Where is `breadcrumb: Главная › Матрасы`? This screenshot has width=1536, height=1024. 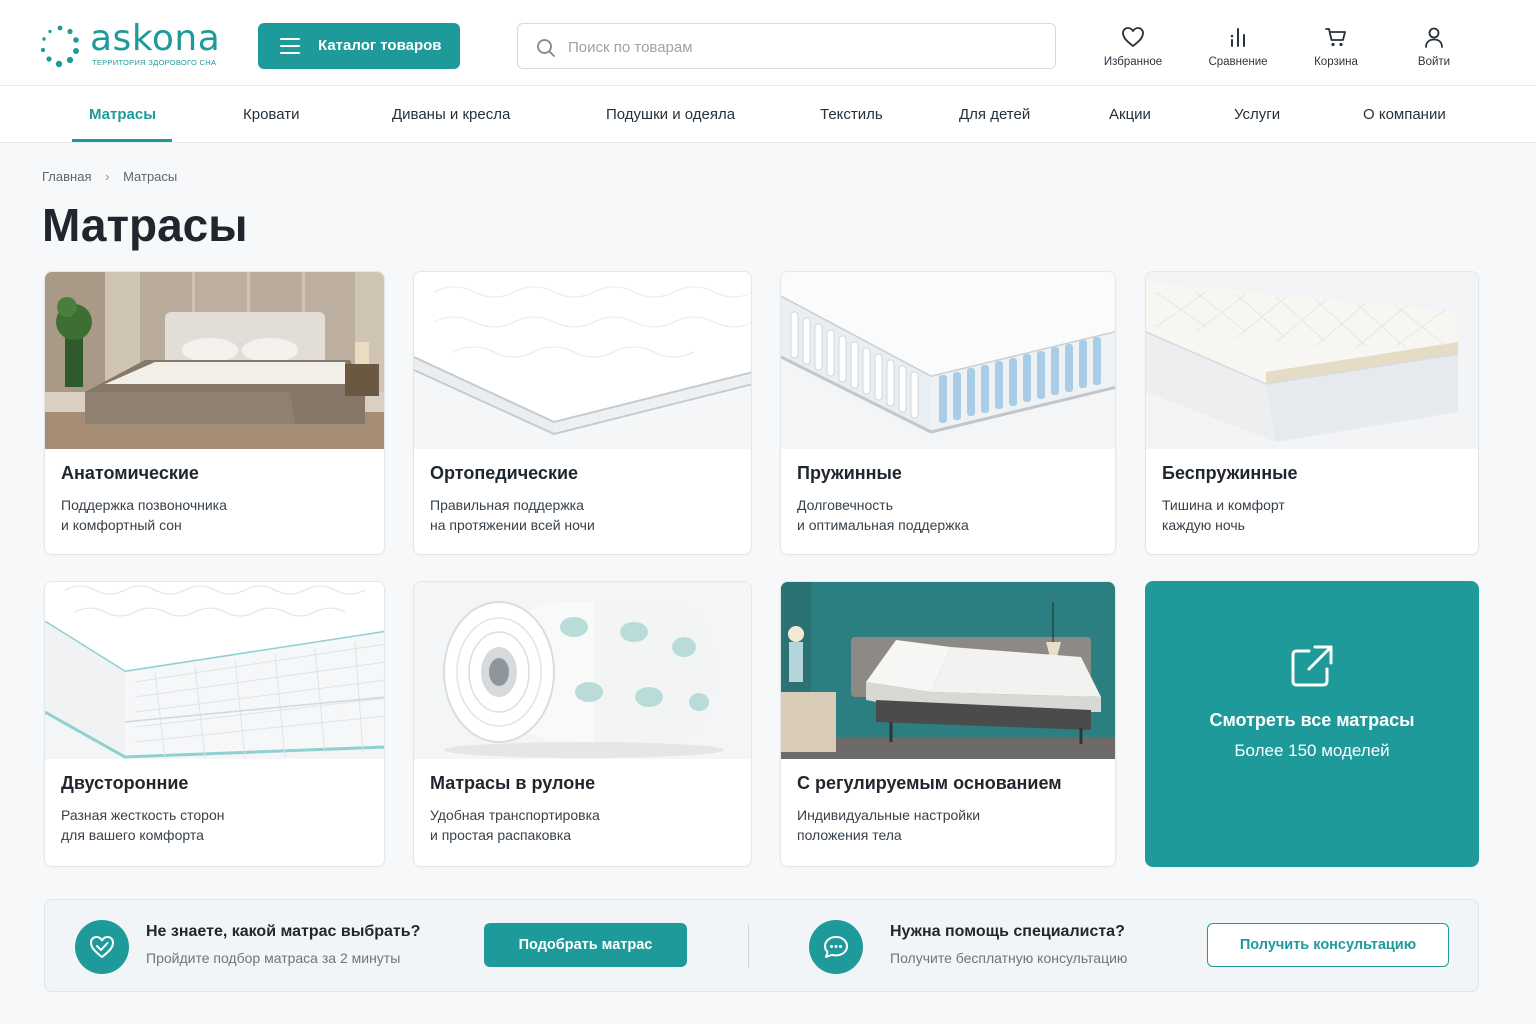
breadcrumb: Главная › Матрасы is located at coordinates (109, 176).